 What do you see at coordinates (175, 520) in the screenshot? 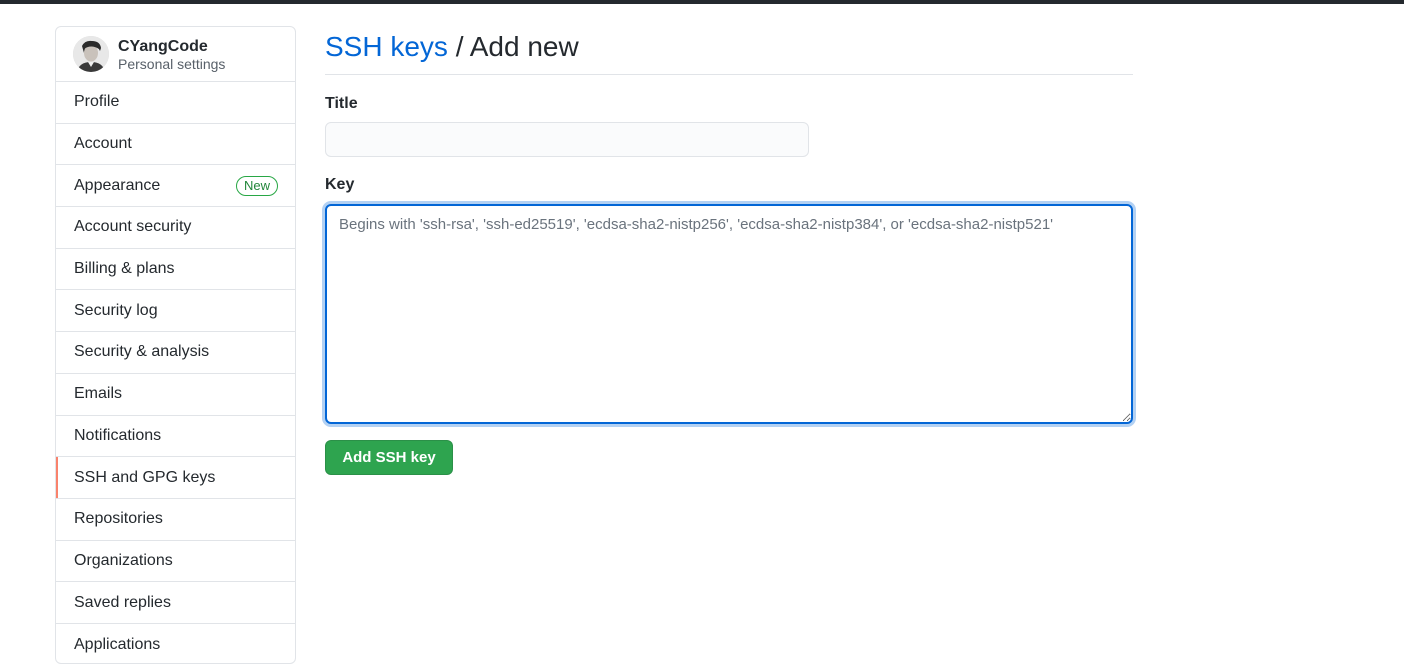
I see `sidebar-item-repositories: Repositories` at bounding box center [175, 520].